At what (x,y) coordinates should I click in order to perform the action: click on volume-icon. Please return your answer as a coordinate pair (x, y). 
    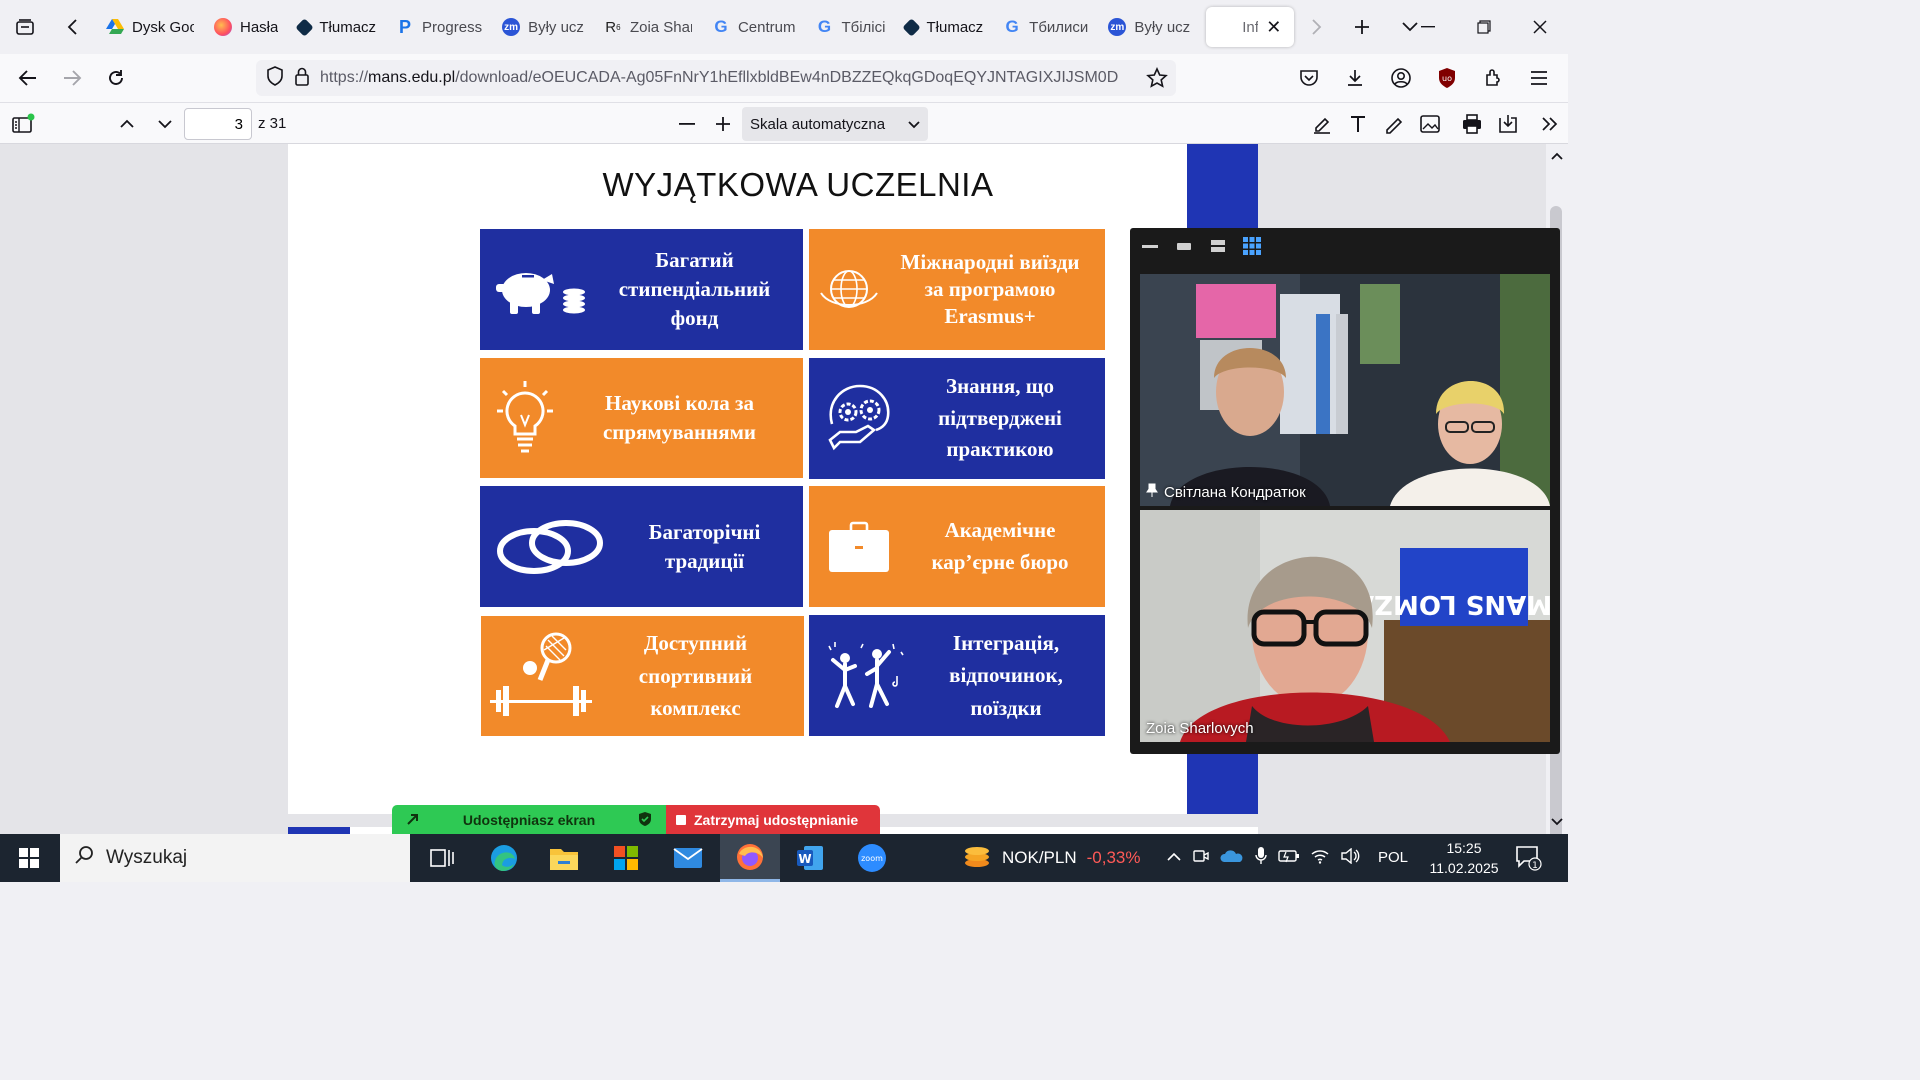
    Looking at the image, I should click on (1350, 858).